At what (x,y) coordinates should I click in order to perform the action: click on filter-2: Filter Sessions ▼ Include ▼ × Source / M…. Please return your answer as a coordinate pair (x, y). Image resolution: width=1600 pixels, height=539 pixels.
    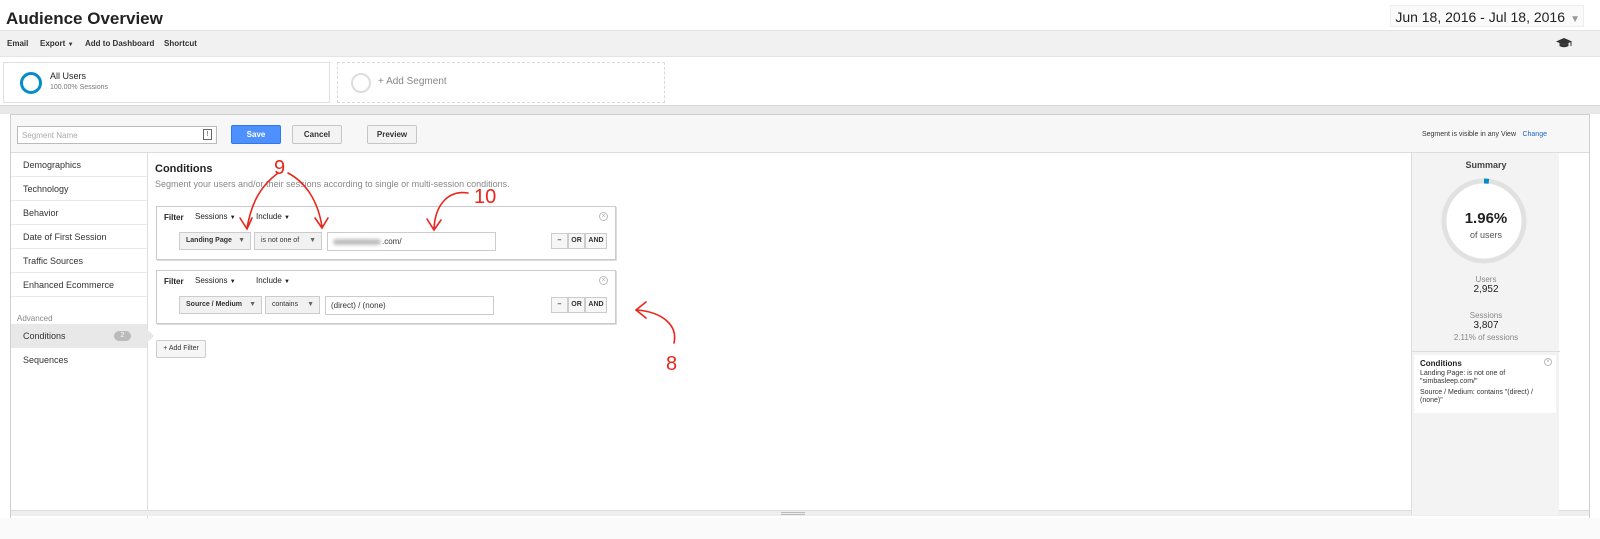
    Looking at the image, I should click on (386, 297).